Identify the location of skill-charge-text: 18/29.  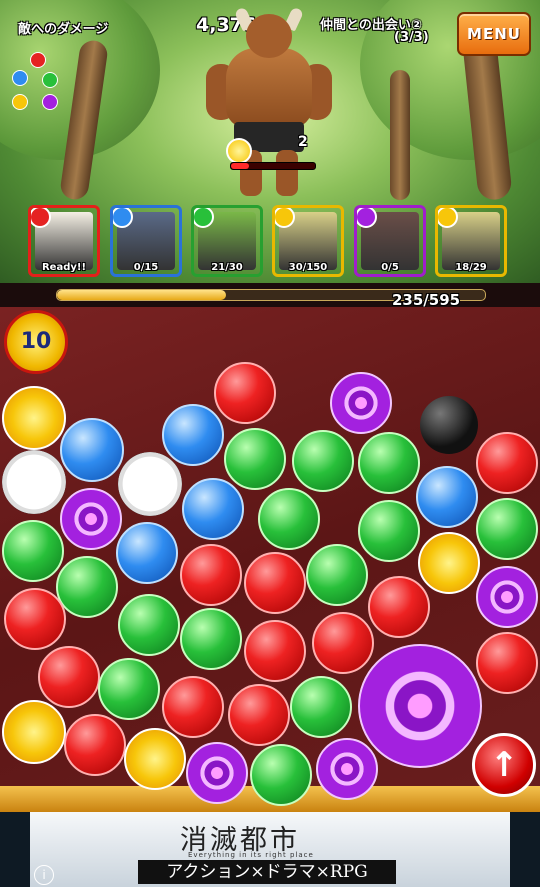
(471, 267).